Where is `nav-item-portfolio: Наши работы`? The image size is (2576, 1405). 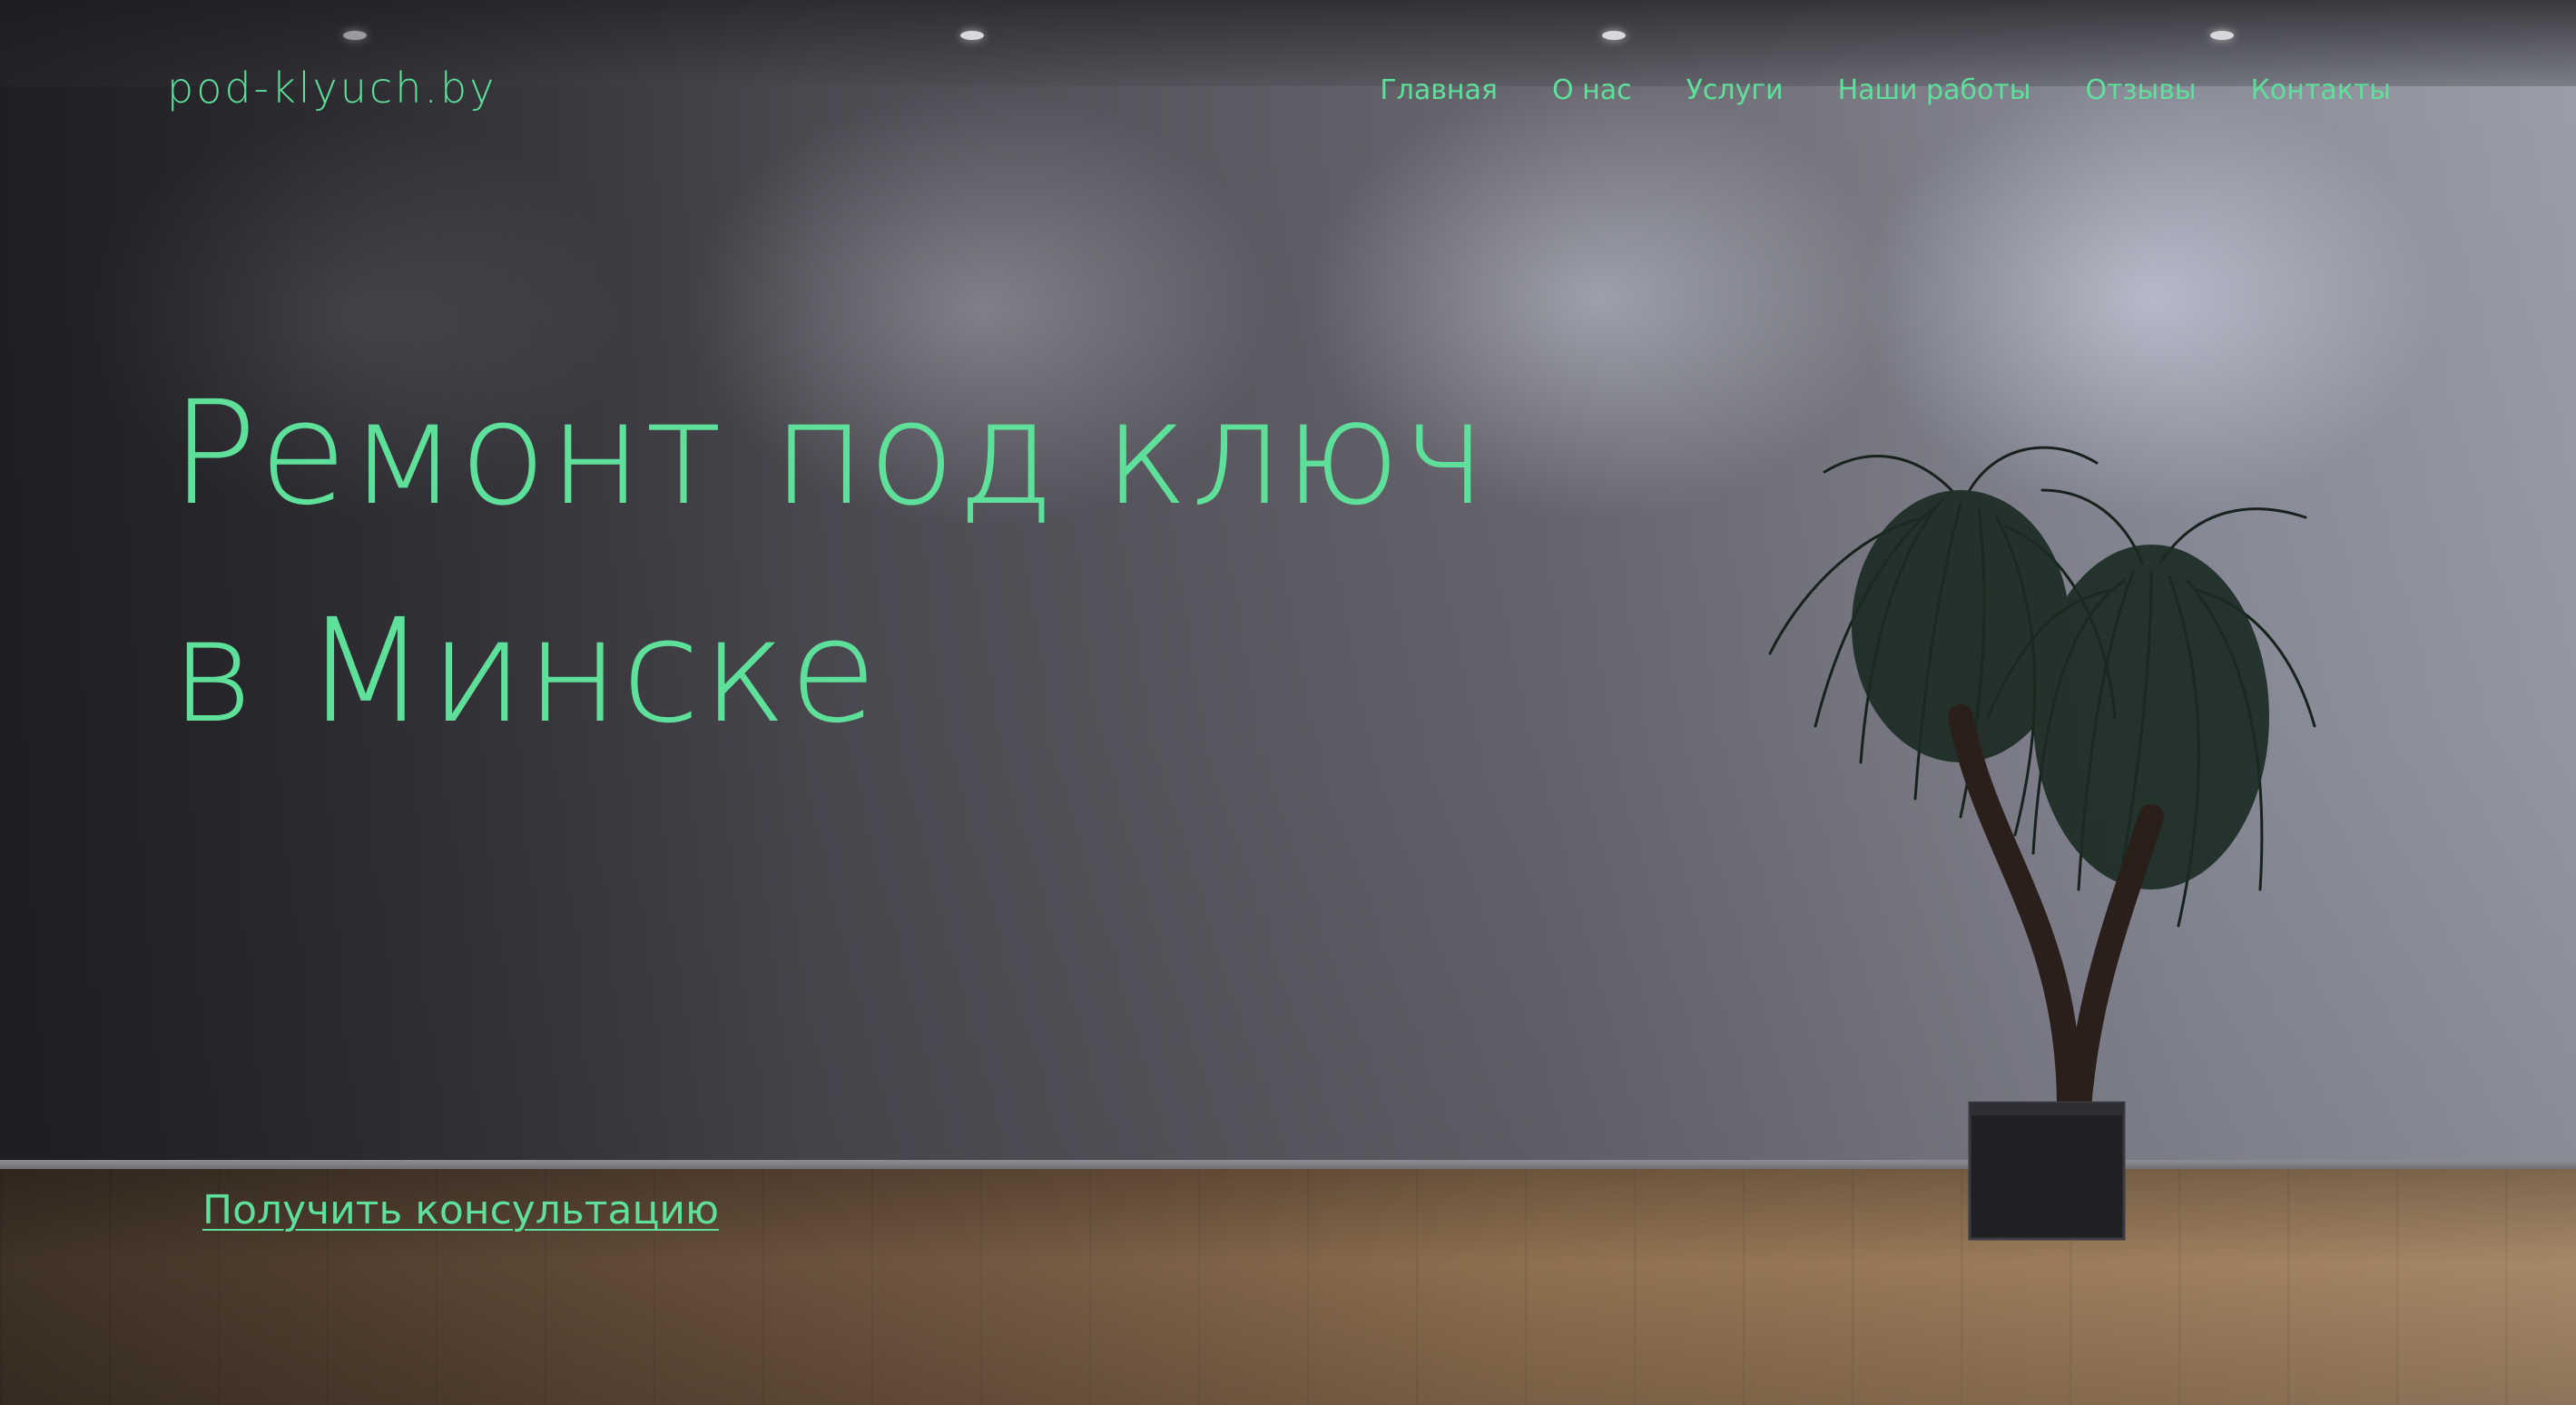
nav-item-portfolio: Наши работы is located at coordinates (1934, 90).